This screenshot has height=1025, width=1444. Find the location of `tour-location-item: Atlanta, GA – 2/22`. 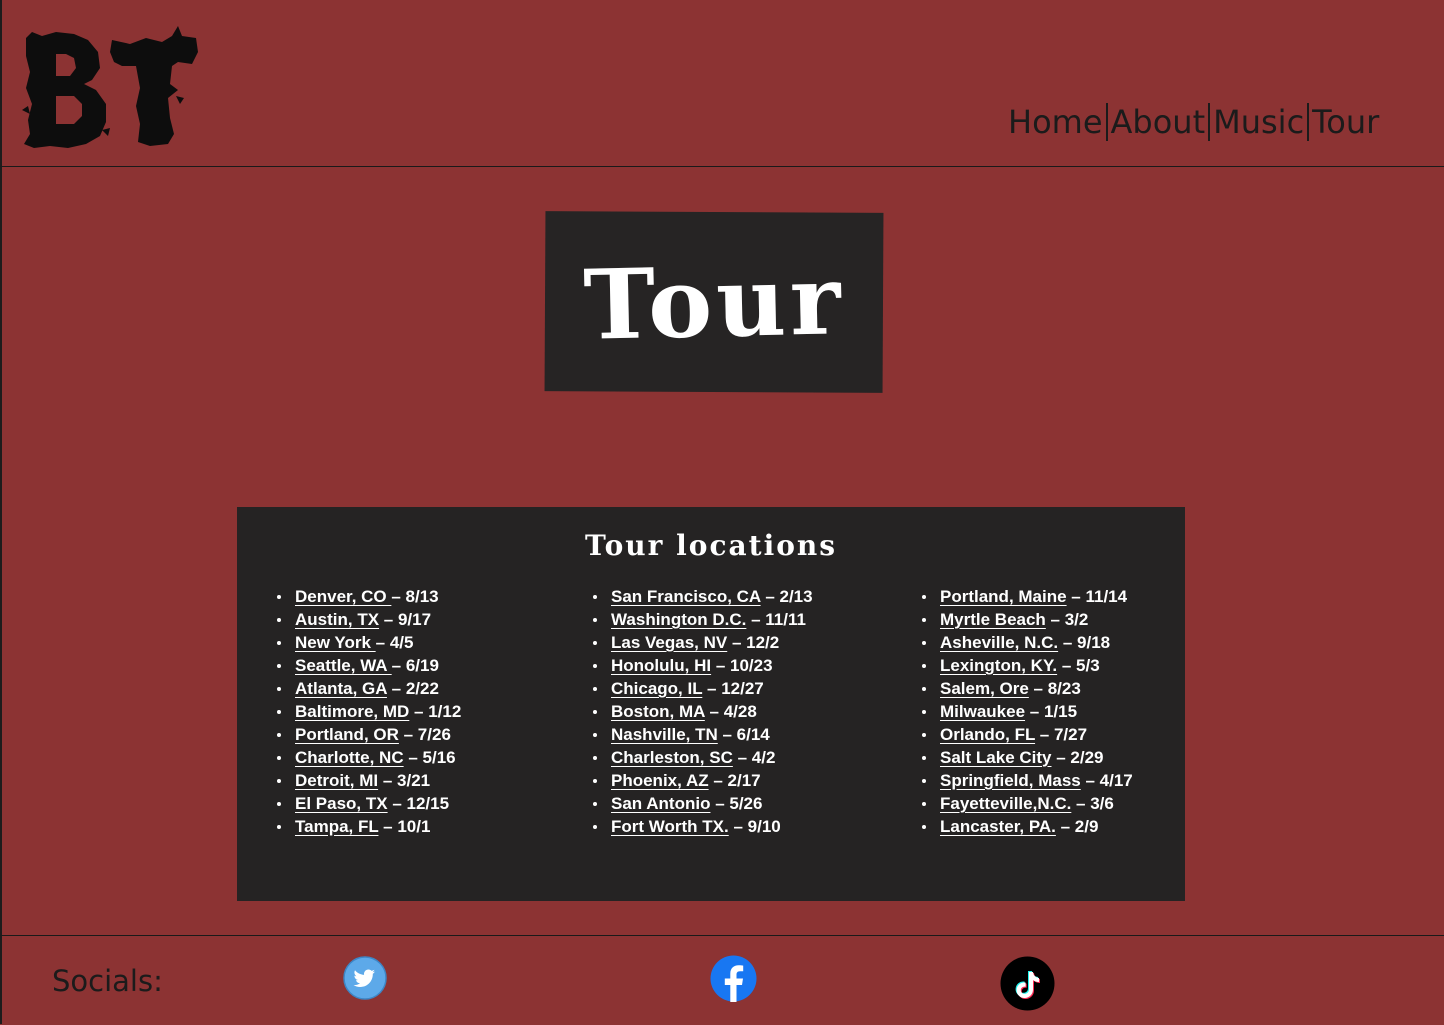

tour-location-item: Atlanta, GA – 2/22 is located at coordinates (369, 688).